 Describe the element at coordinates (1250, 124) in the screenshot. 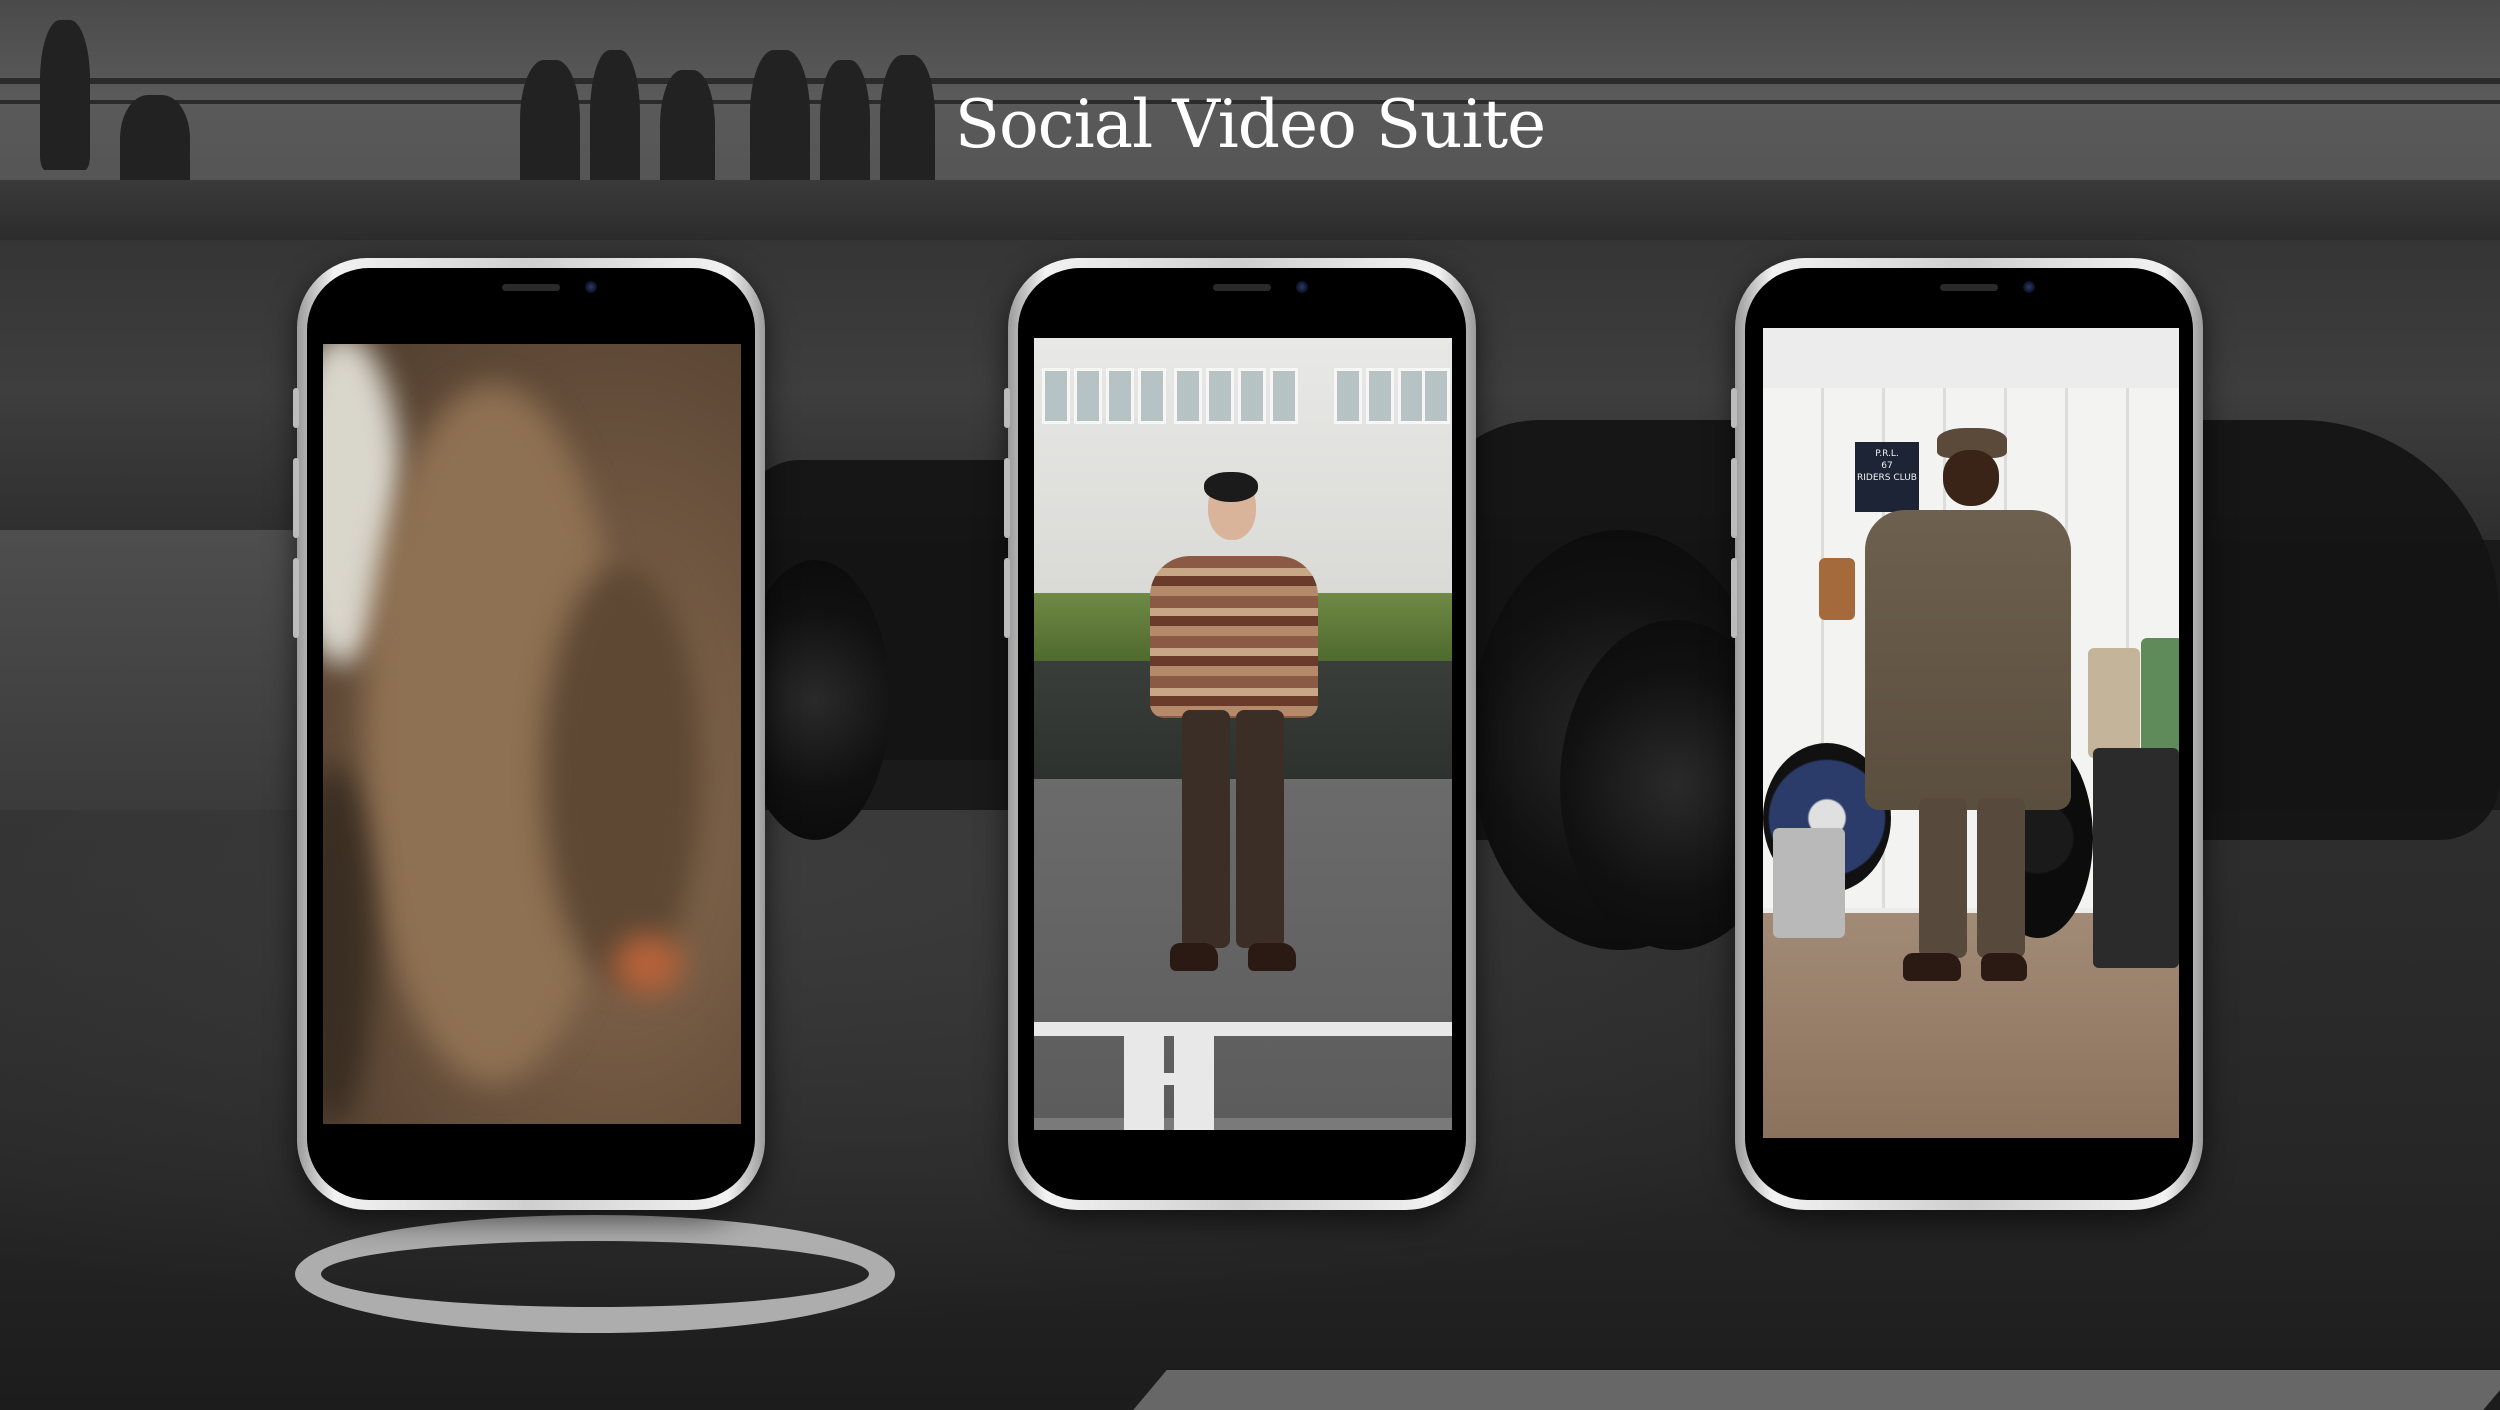

I see `page-title: Social Video Suite` at that location.